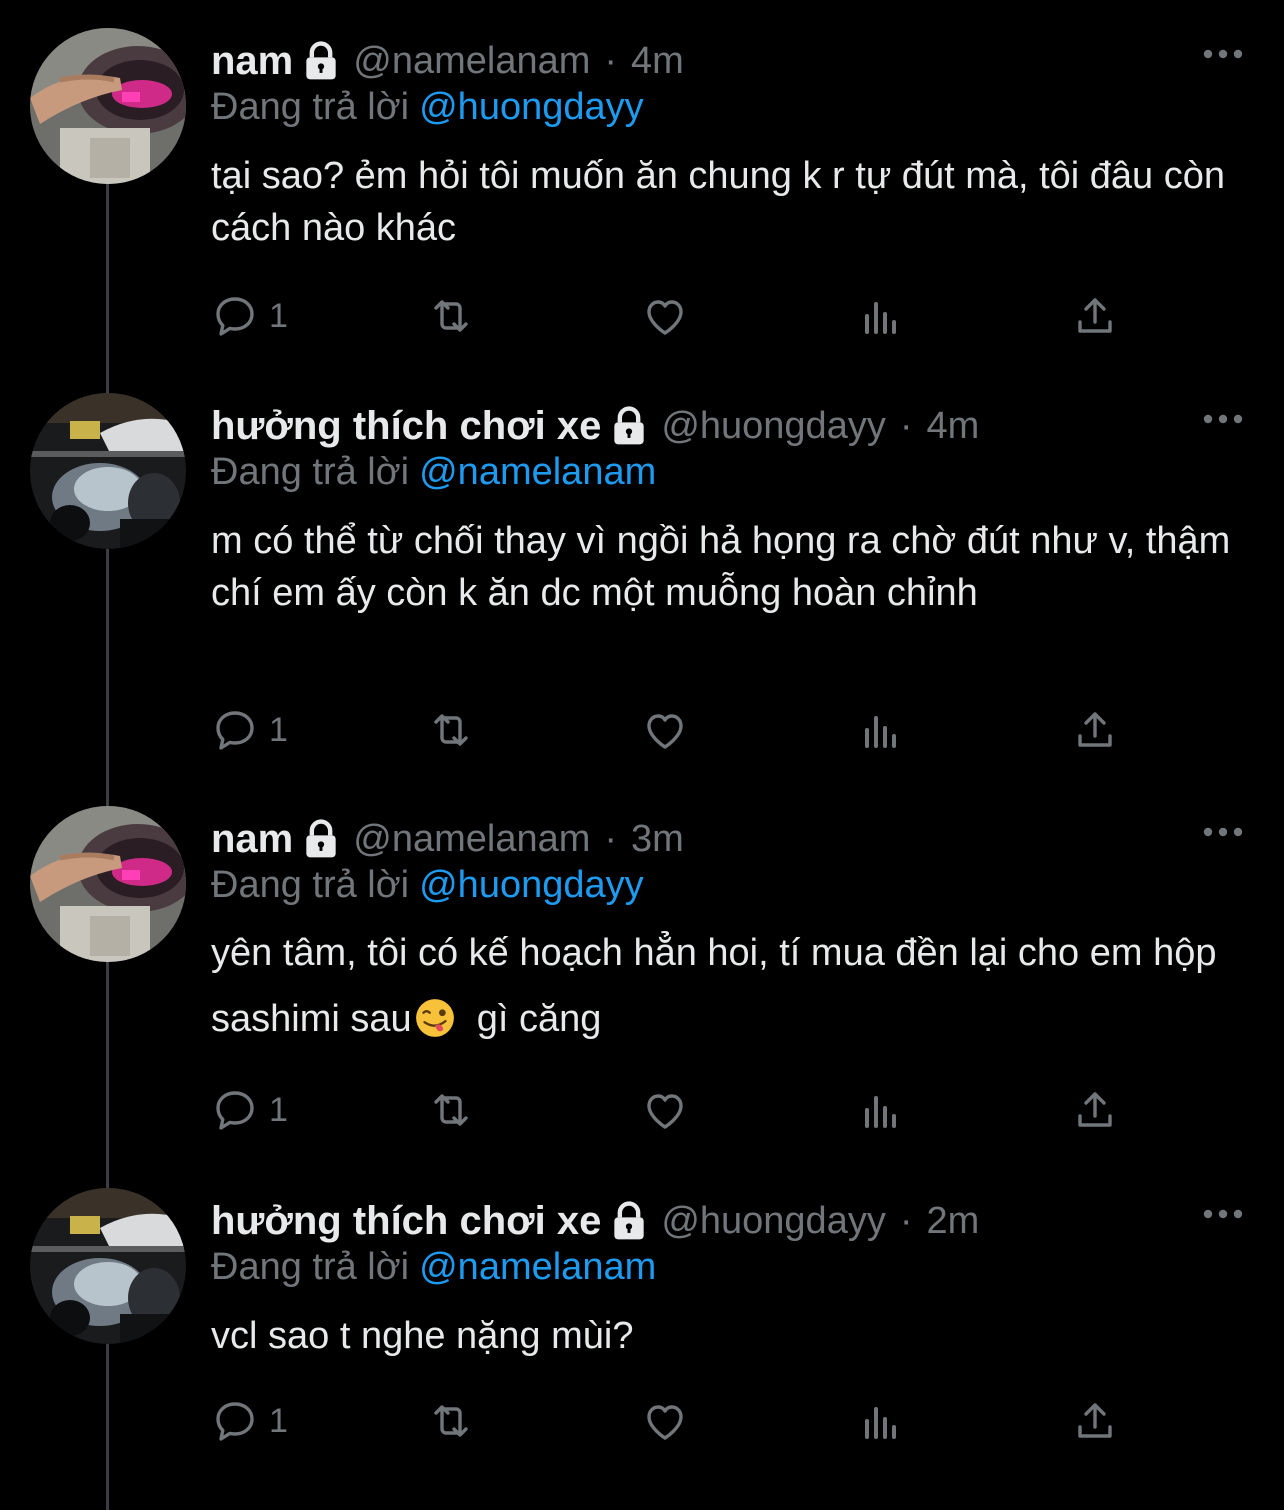 The width and height of the screenshot is (1284, 1510). What do you see at coordinates (657, 839) in the screenshot?
I see `timestamp: 3m` at bounding box center [657, 839].